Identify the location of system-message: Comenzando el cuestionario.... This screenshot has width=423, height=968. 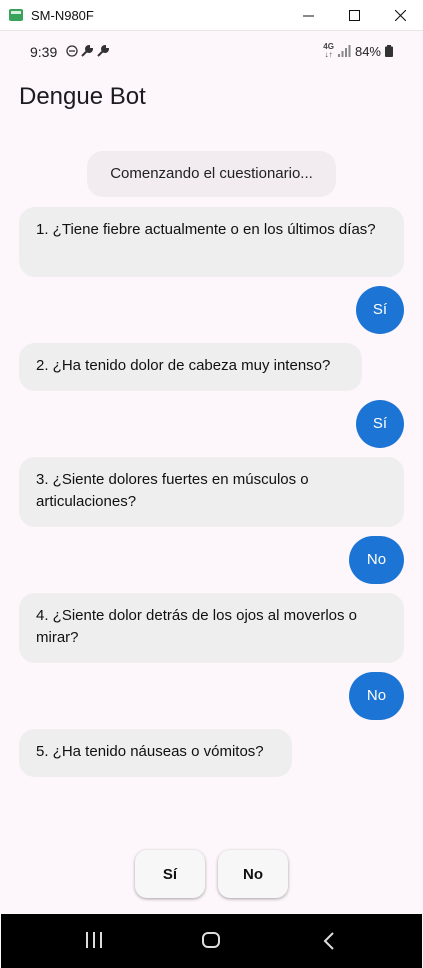
(211, 174).